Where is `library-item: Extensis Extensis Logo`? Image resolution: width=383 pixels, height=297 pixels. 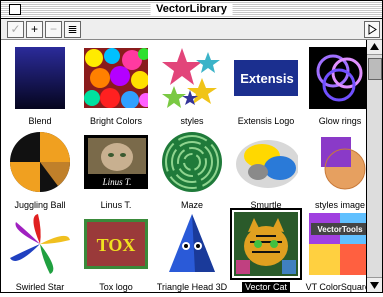 library-item: Extensis Extensis Logo is located at coordinates (266, 86).